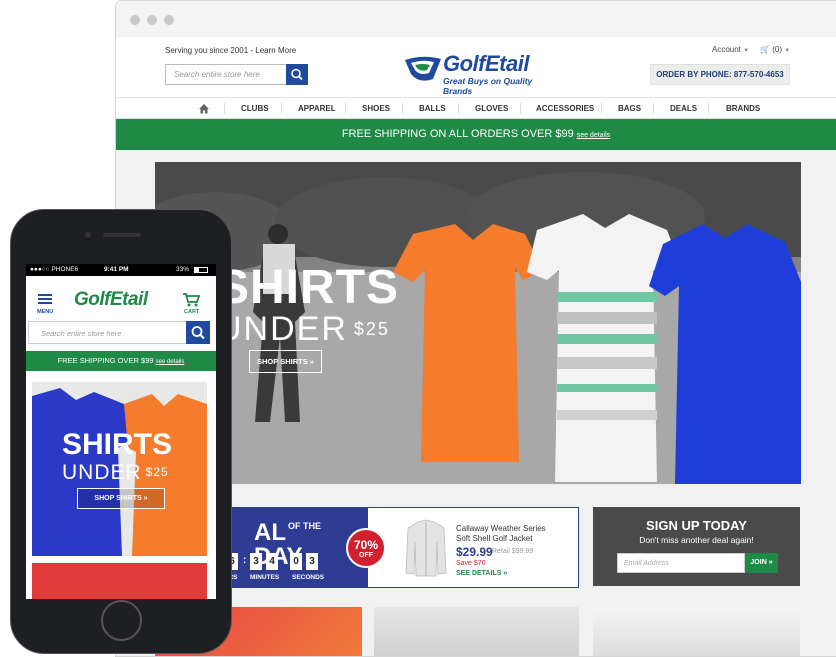 The image size is (836, 657). Describe the element at coordinates (117, 444) in the screenshot. I see `mobile-hero-title: SHIRTS` at that location.